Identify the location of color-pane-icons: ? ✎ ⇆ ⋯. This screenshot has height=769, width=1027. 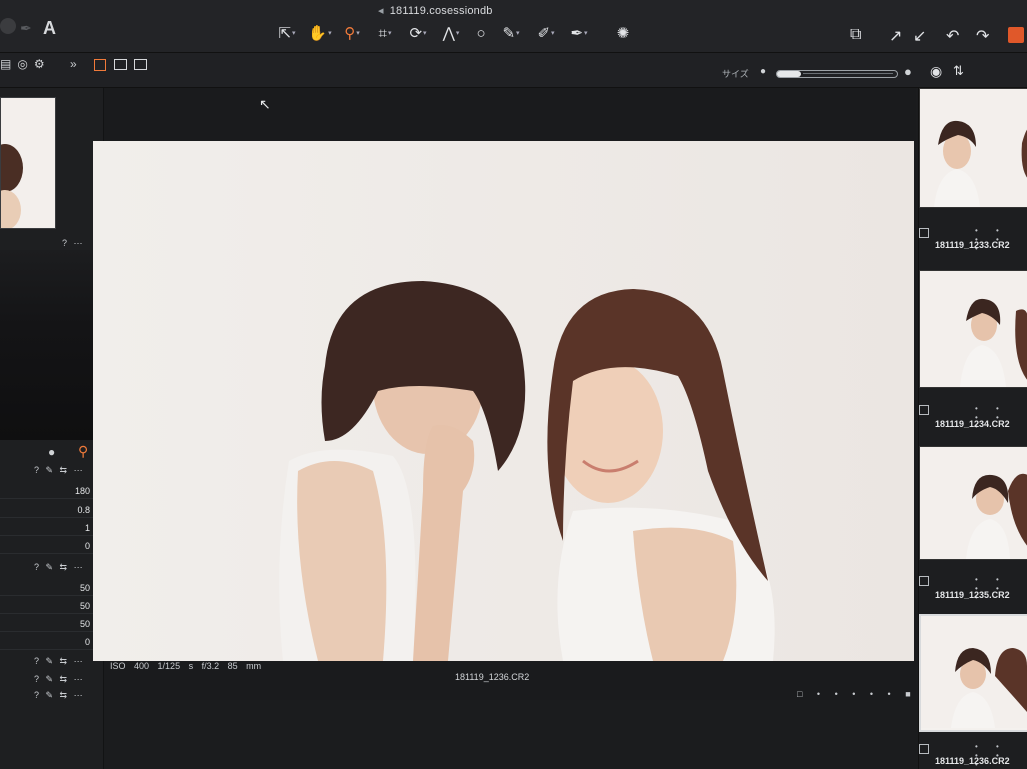
(59, 661).